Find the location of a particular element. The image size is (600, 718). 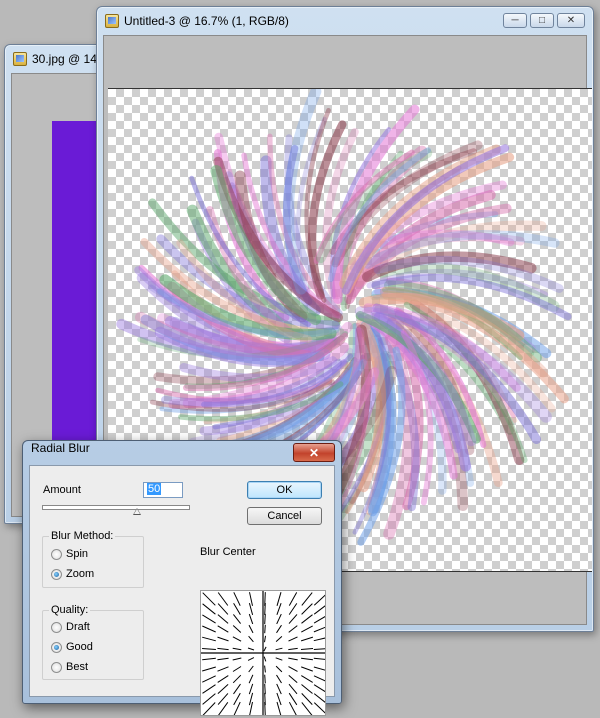

front-window-title: Untitled-3 @ 16.7% (1, RGB/8) is located at coordinates (206, 21).